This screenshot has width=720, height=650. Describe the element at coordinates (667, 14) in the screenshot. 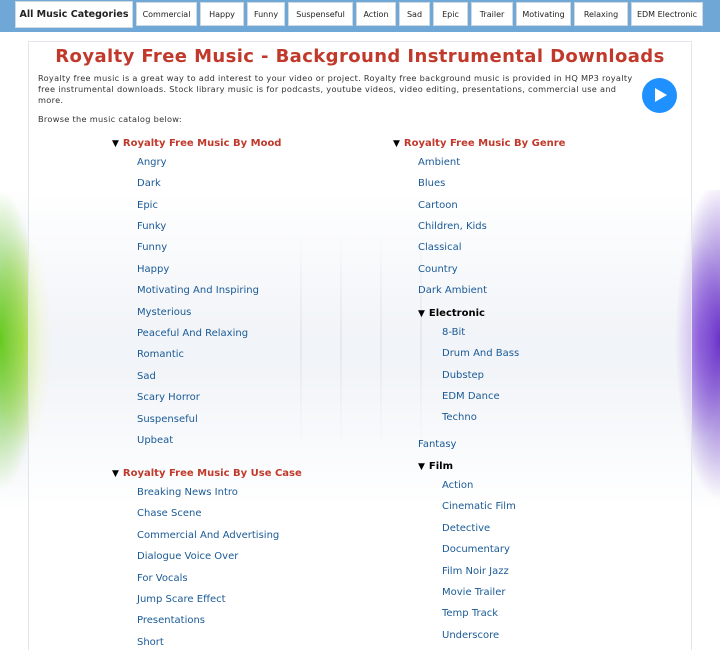

I see `nav-edm-electronic: EDM Electronic` at that location.